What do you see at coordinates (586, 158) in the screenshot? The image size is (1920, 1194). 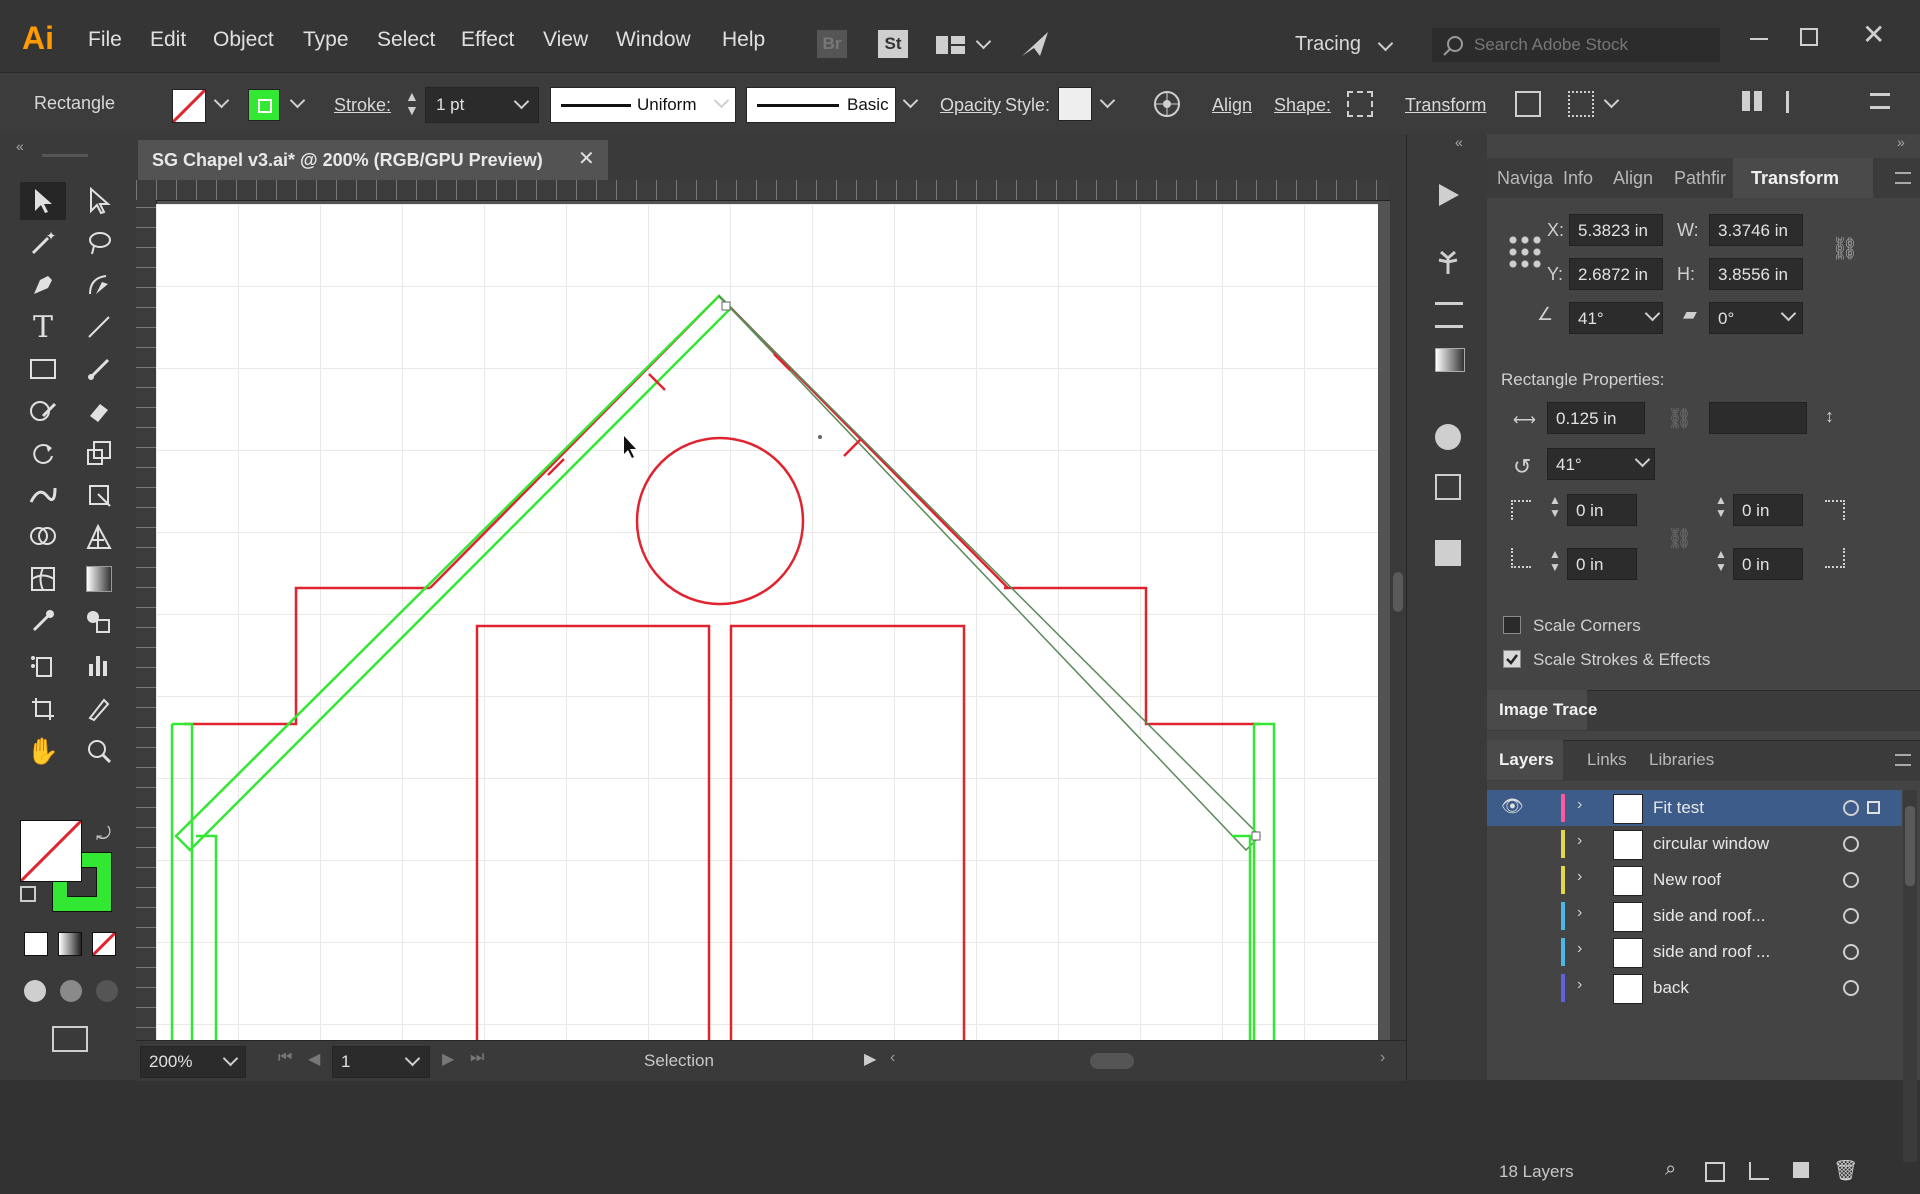 I see `close-tab-icon: ✕` at bounding box center [586, 158].